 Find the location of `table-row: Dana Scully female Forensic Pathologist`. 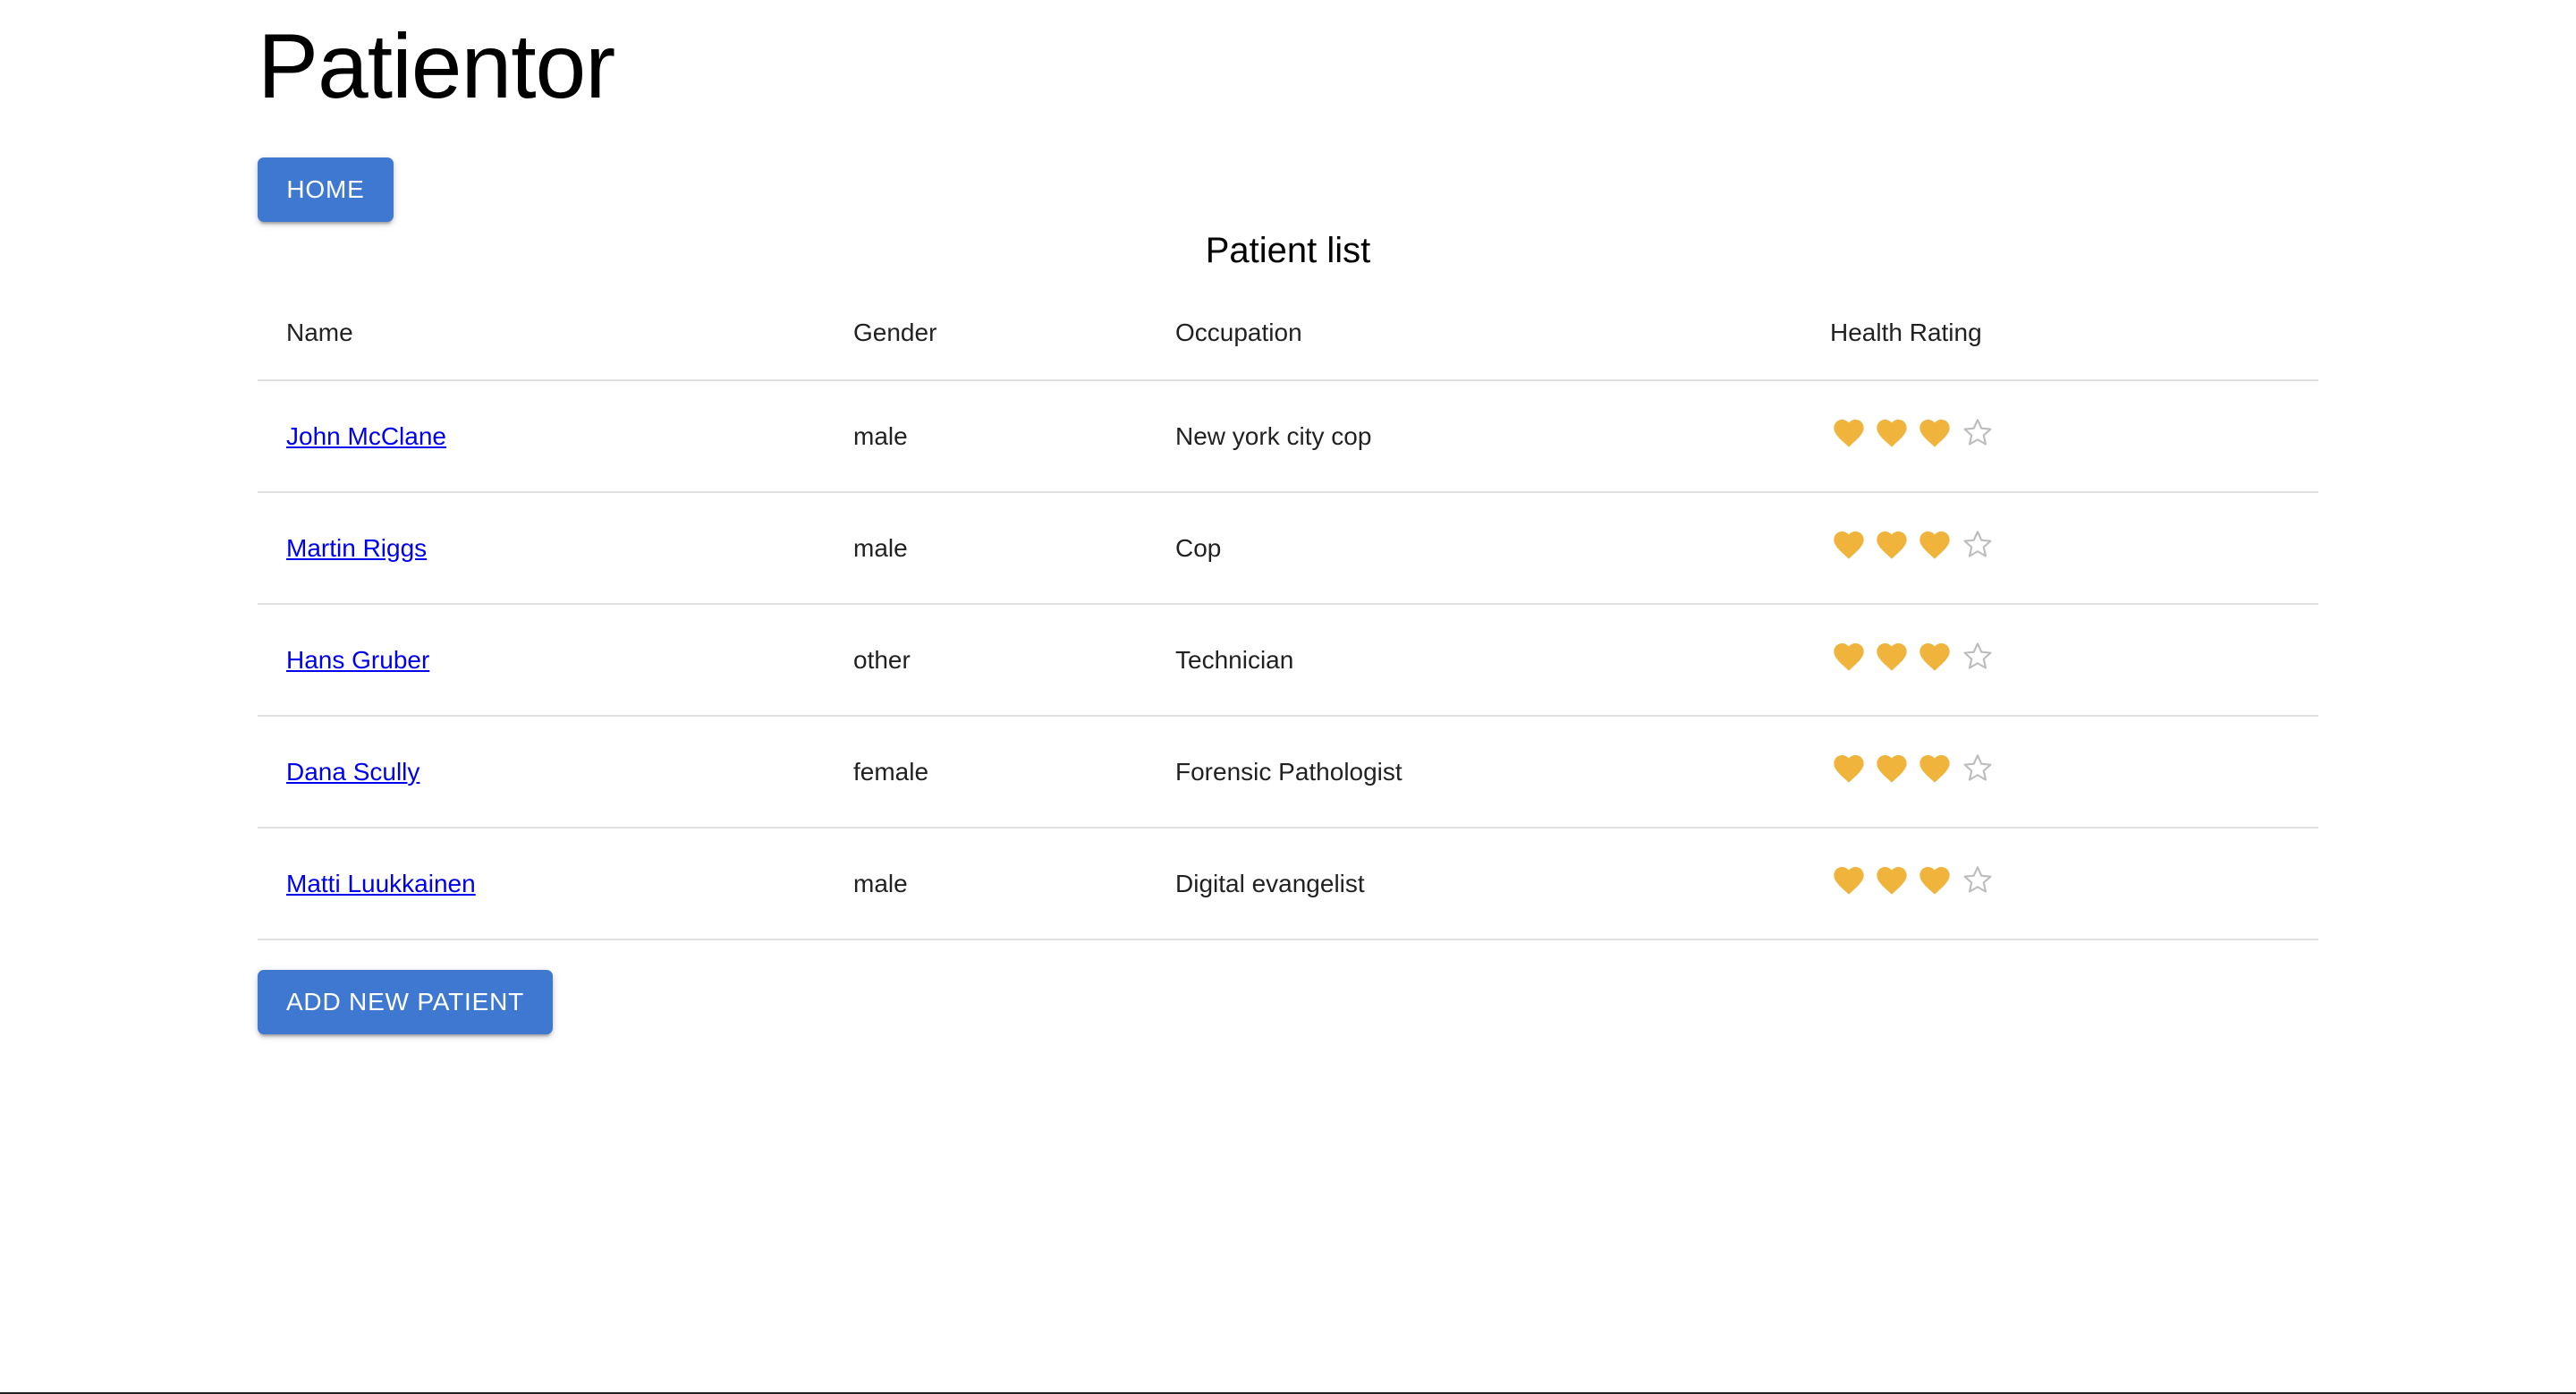

table-row: Dana Scully female Forensic Pathologist is located at coordinates (1288, 772).